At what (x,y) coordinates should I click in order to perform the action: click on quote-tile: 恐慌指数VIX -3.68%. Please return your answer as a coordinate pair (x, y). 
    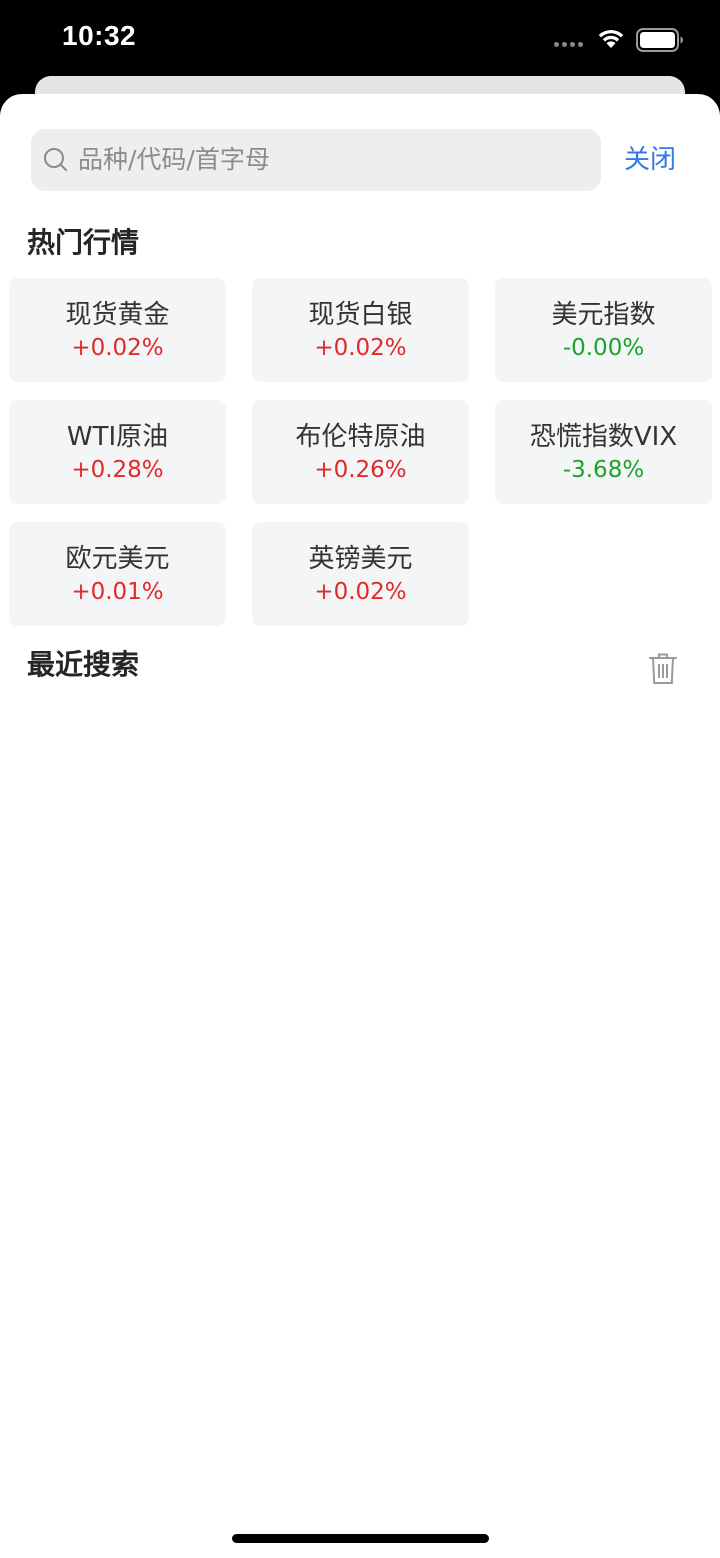
    Looking at the image, I should click on (603, 452).